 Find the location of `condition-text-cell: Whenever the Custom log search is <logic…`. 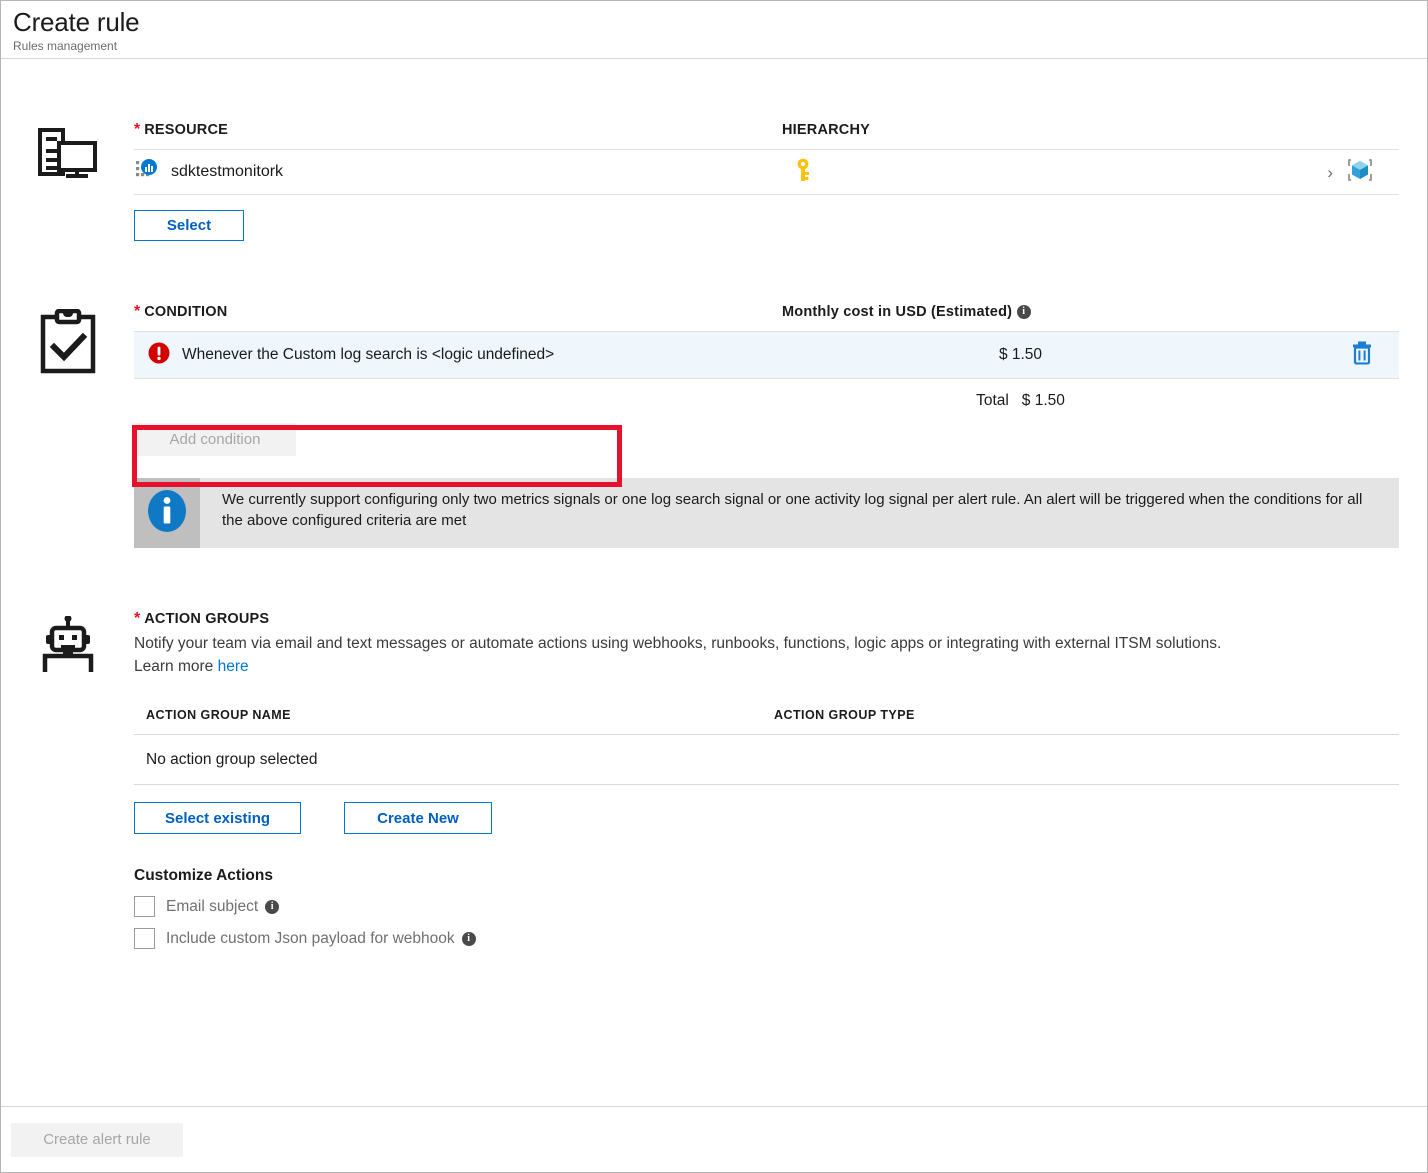

condition-text-cell: Whenever the Custom log search is <logic… is located at coordinates (458, 355).